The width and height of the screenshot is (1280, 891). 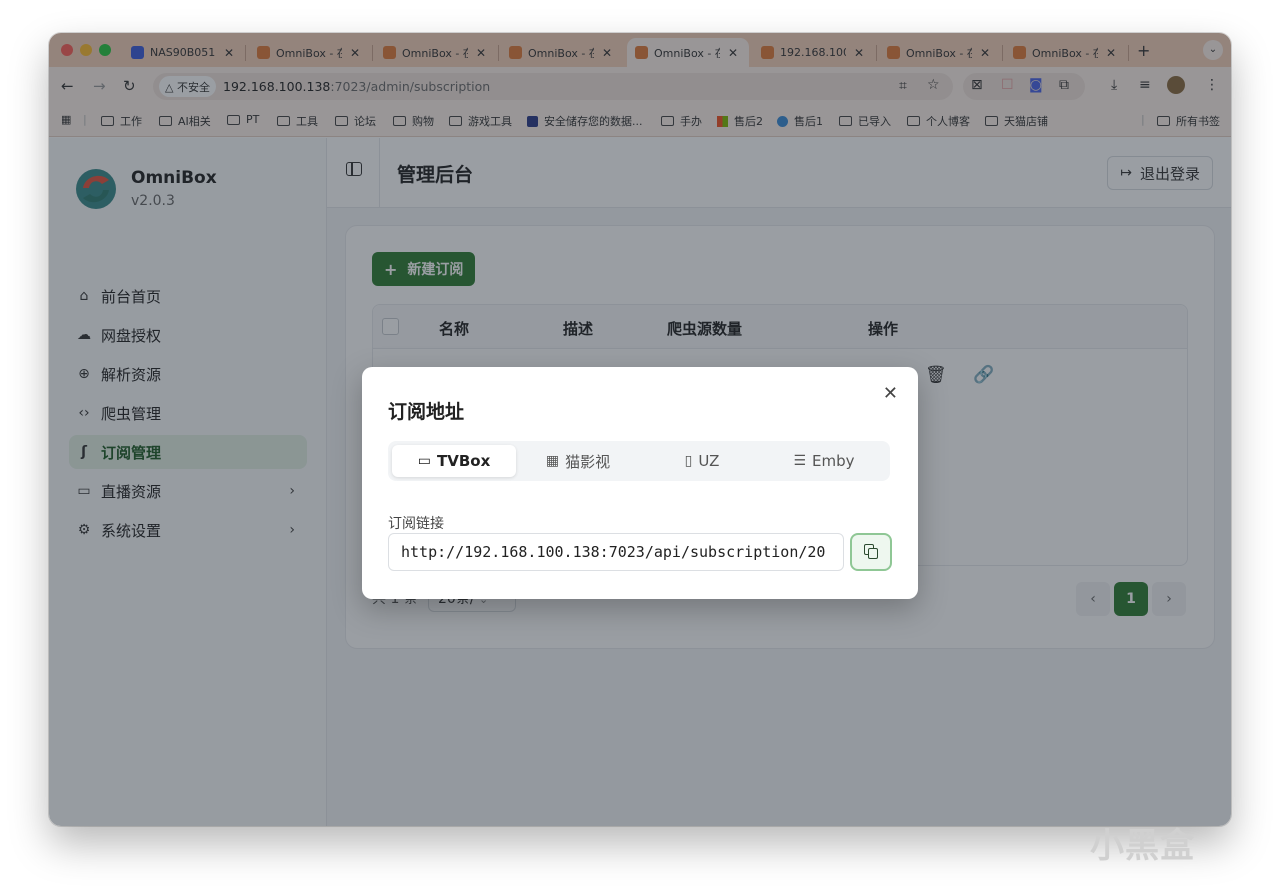 What do you see at coordinates (552, 461) in the screenshot?
I see `film-icon: ▦` at bounding box center [552, 461].